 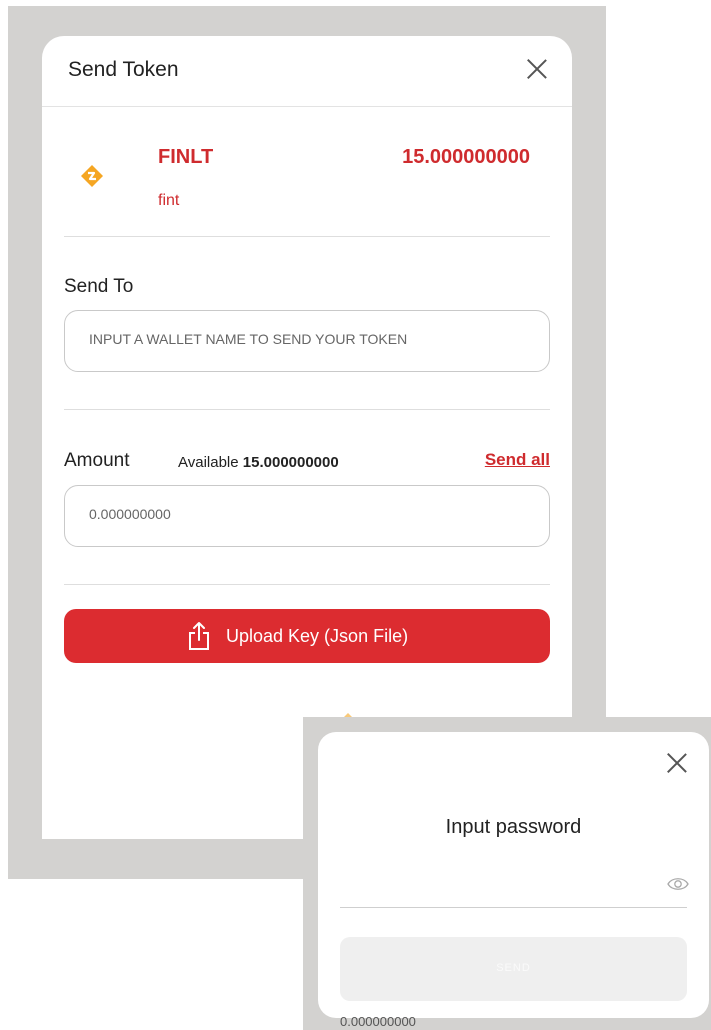 What do you see at coordinates (307, 71) in the screenshot?
I see `modal-header: Send Token` at bounding box center [307, 71].